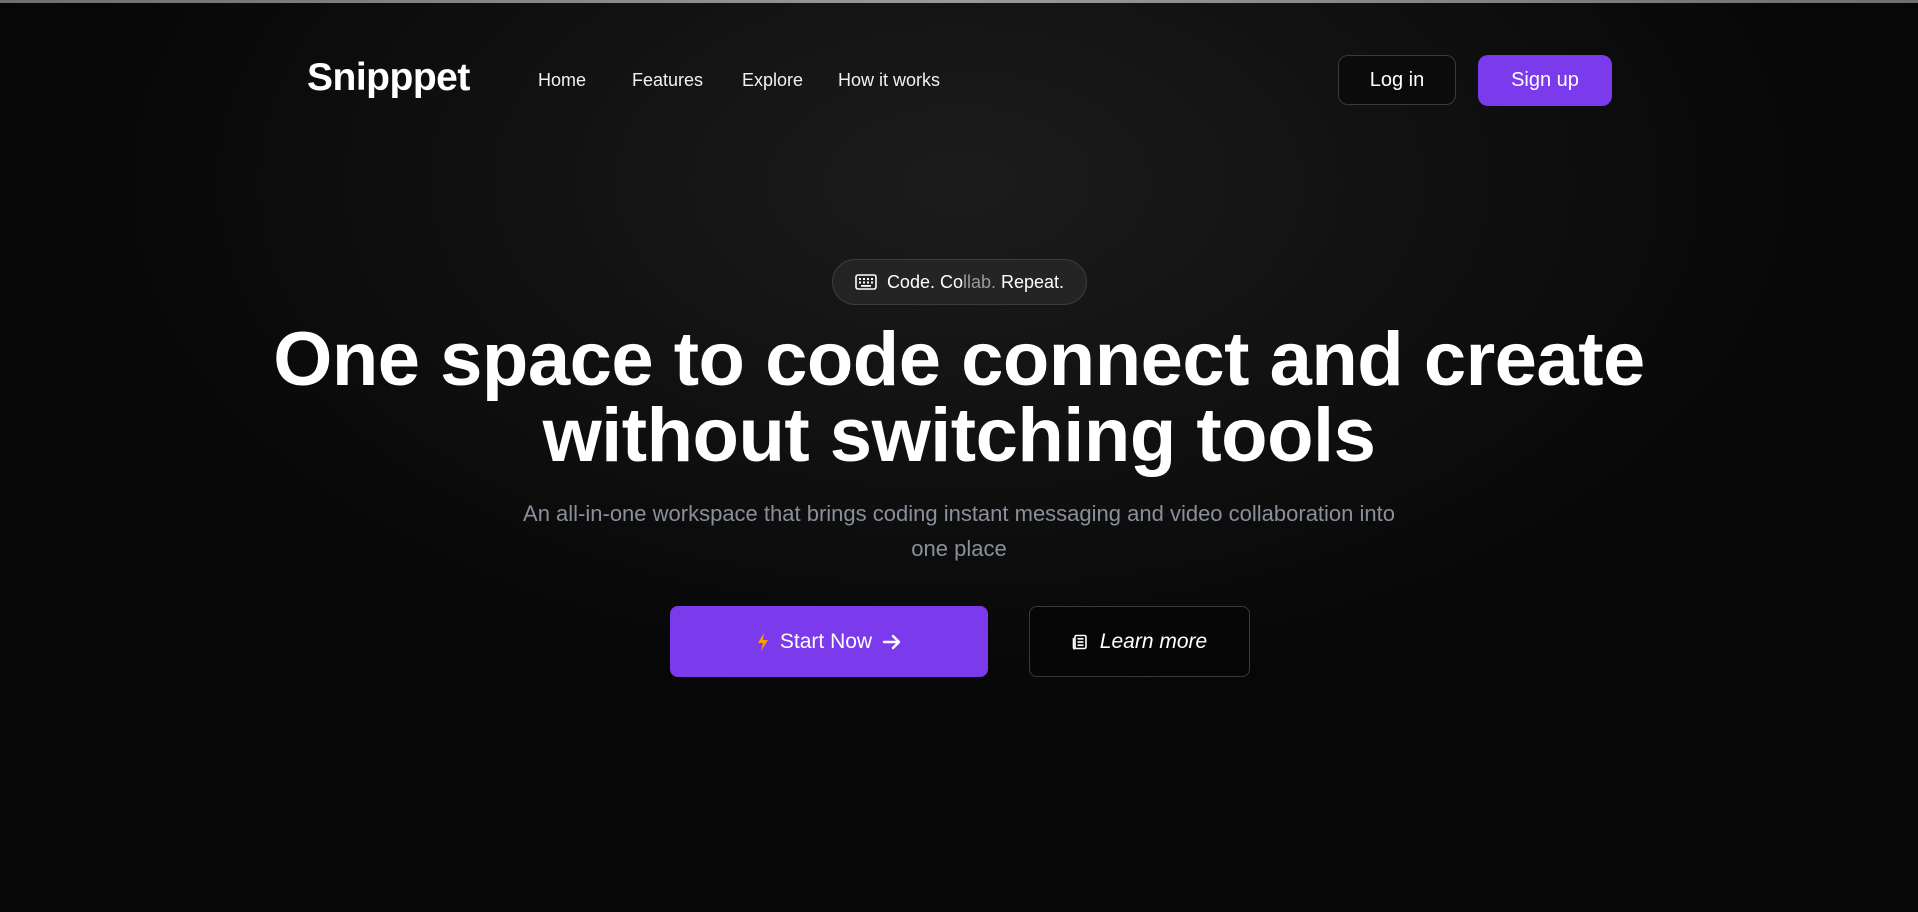 The image size is (1918, 912). Describe the element at coordinates (959, 359) in the screenshot. I see `headline-line-1: One space to code connect and create` at that location.